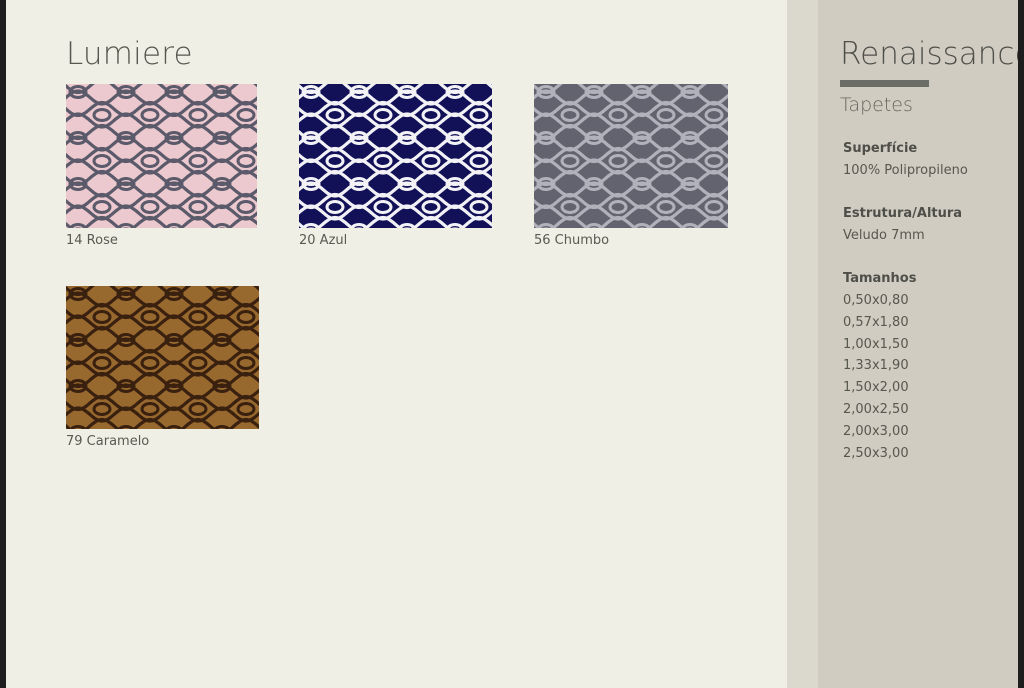  What do you see at coordinates (884, 235) in the screenshot?
I see `spec-value: Veludo 7mm` at bounding box center [884, 235].